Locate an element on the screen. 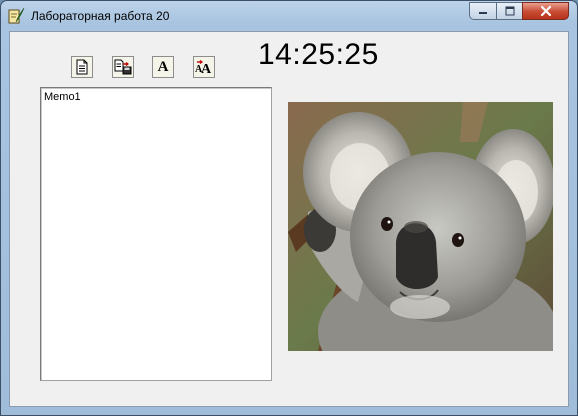  save-document-icon is located at coordinates (123, 67).